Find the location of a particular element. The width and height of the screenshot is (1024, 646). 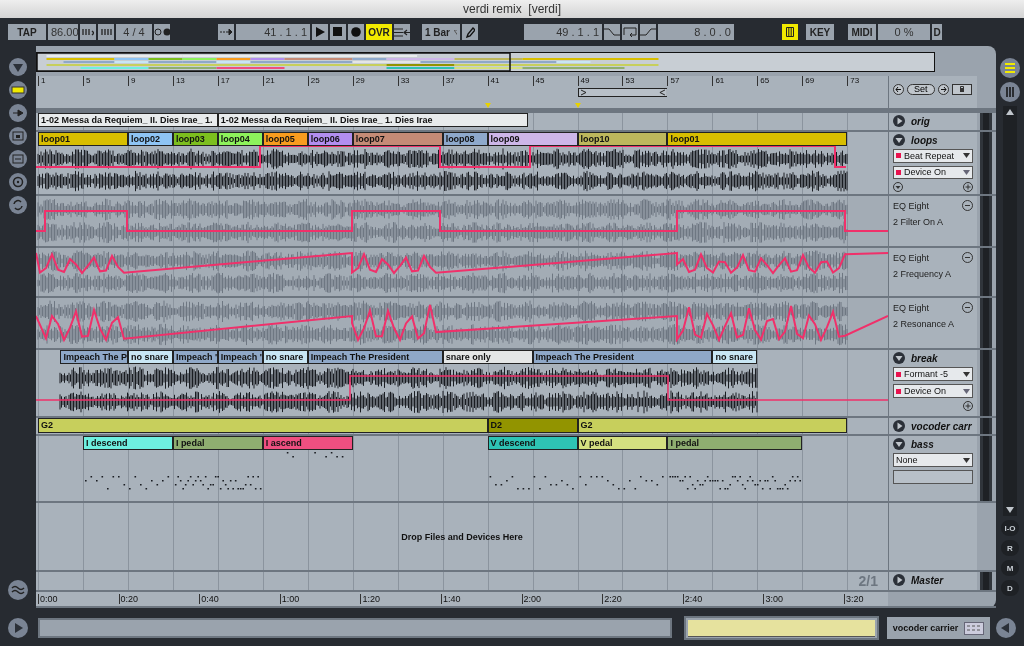

clip: I ascend is located at coordinates (307, 443).